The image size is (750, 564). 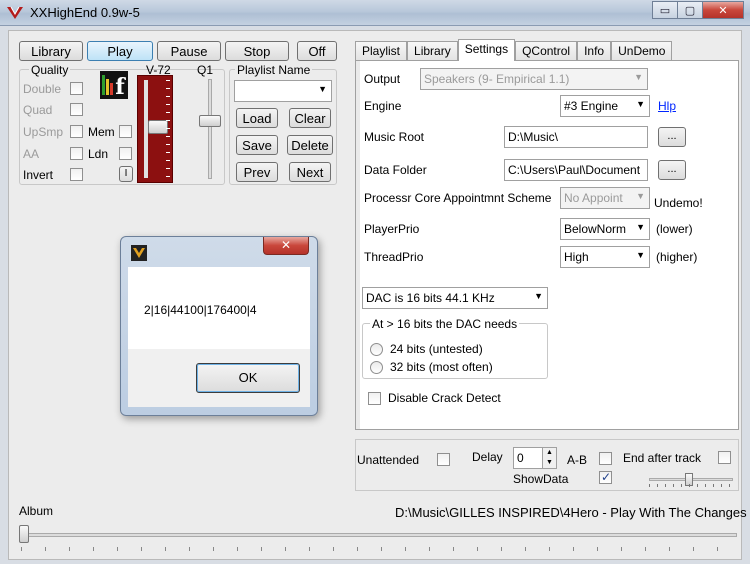 I want to click on disable-crack-label: Disable Crack Detect, so click(x=444, y=398).